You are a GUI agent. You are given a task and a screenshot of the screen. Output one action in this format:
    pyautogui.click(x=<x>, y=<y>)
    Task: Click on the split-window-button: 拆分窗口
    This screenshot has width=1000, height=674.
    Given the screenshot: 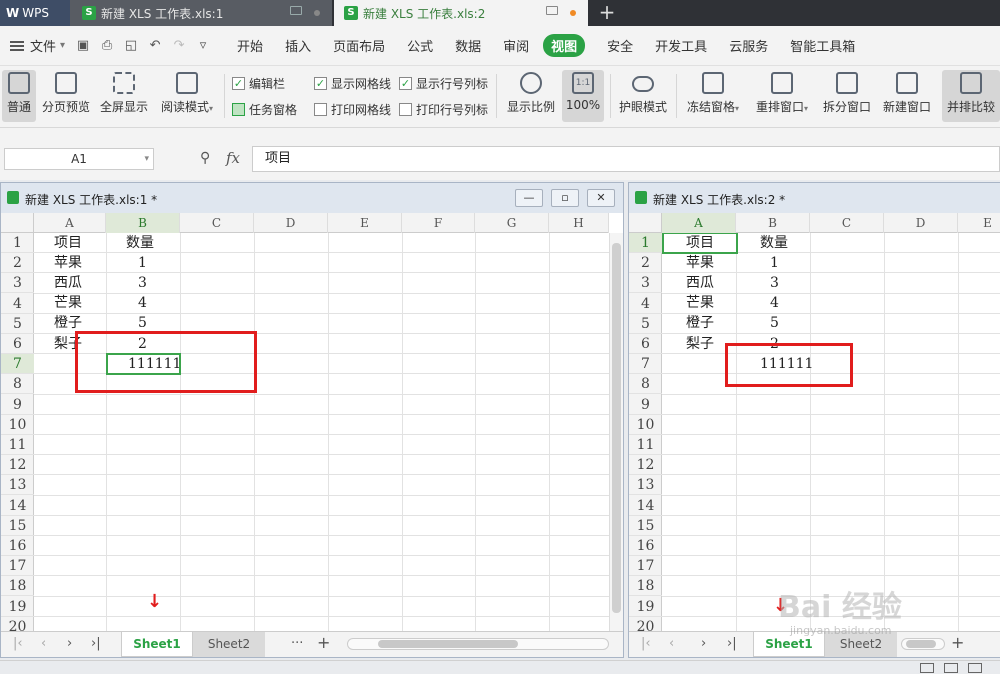 What is the action you would take?
    pyautogui.click(x=847, y=96)
    